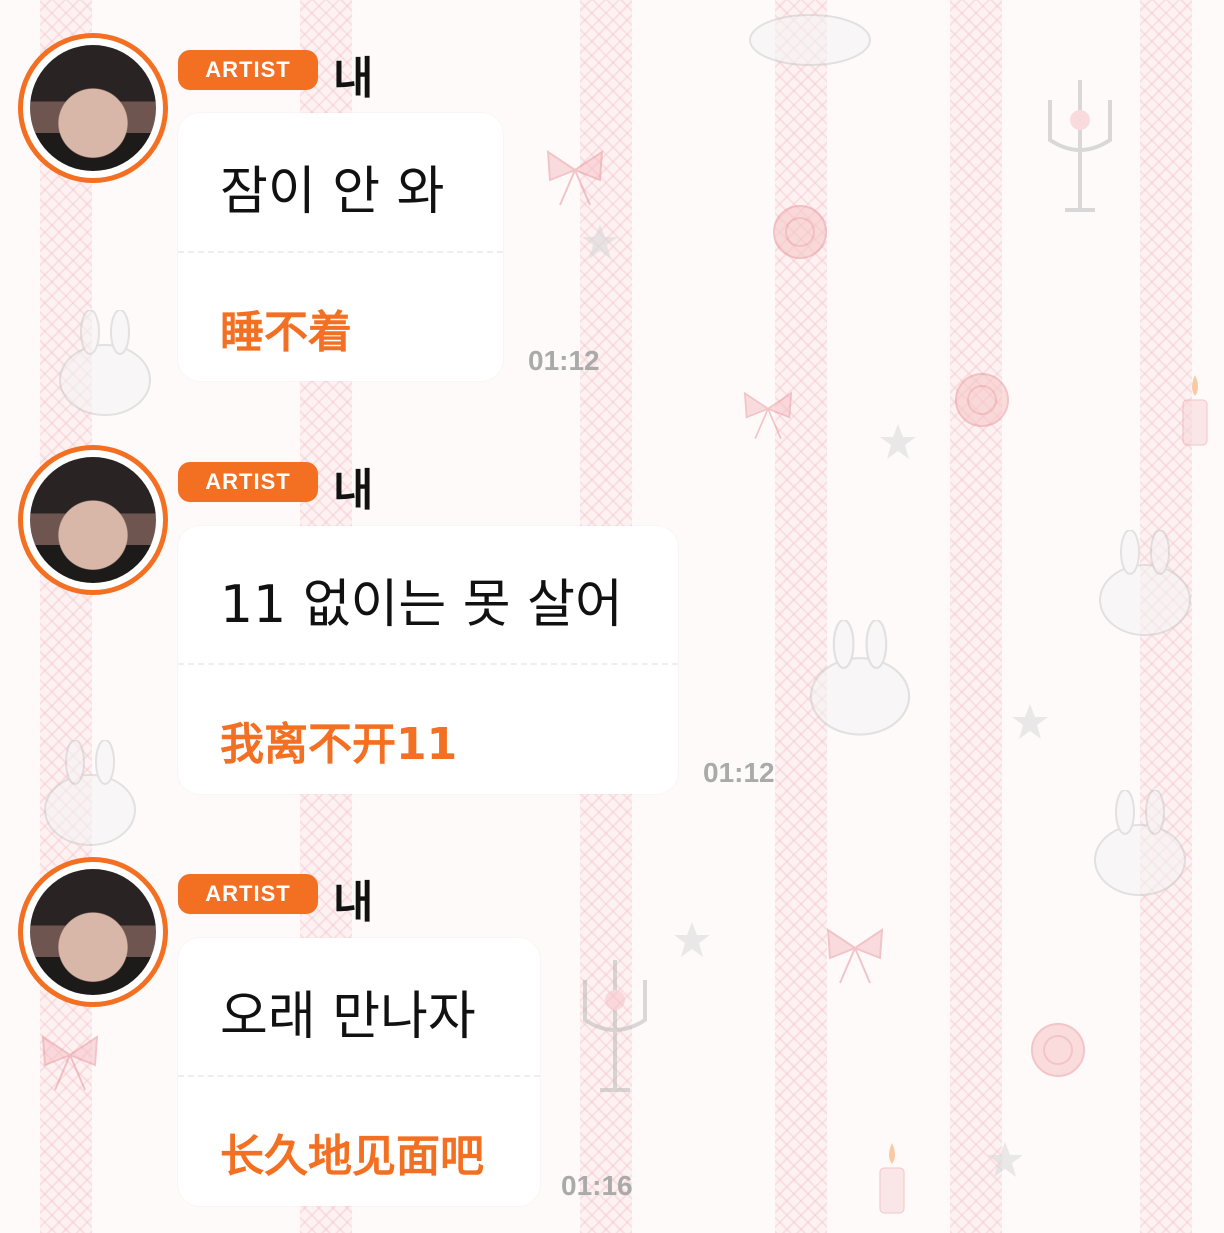 Image resolution: width=1224 pixels, height=1233 pixels. I want to click on message-translation: 长久地见面吧, so click(352, 1156).